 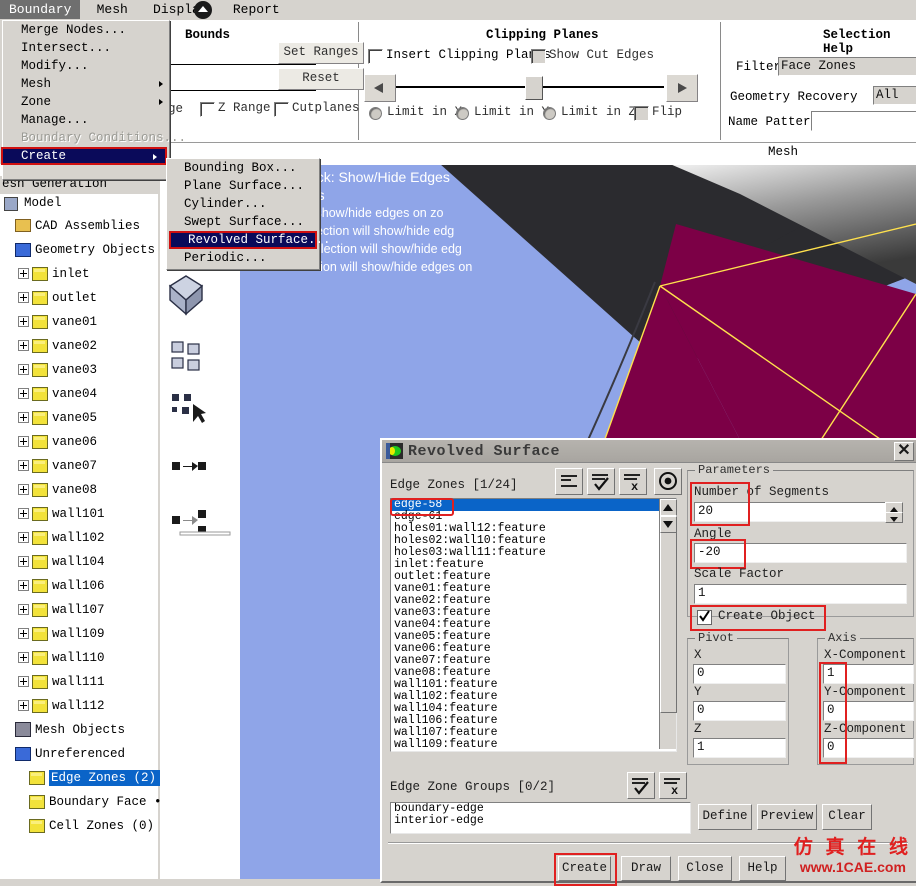 What do you see at coordinates (868, 711) in the screenshot?
I see `axis-y-input: 0` at bounding box center [868, 711].